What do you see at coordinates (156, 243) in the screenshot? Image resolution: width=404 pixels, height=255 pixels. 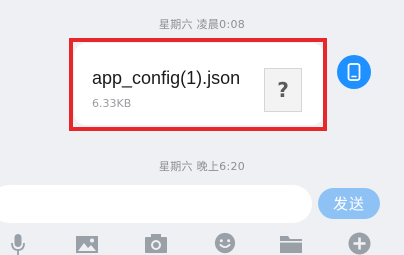 I see `camera-icon` at bounding box center [156, 243].